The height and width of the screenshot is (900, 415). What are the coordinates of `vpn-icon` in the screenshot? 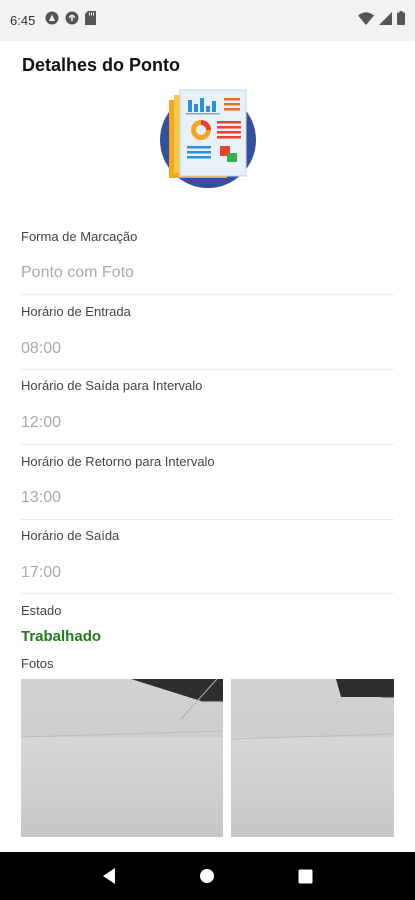 It's located at (52, 20).